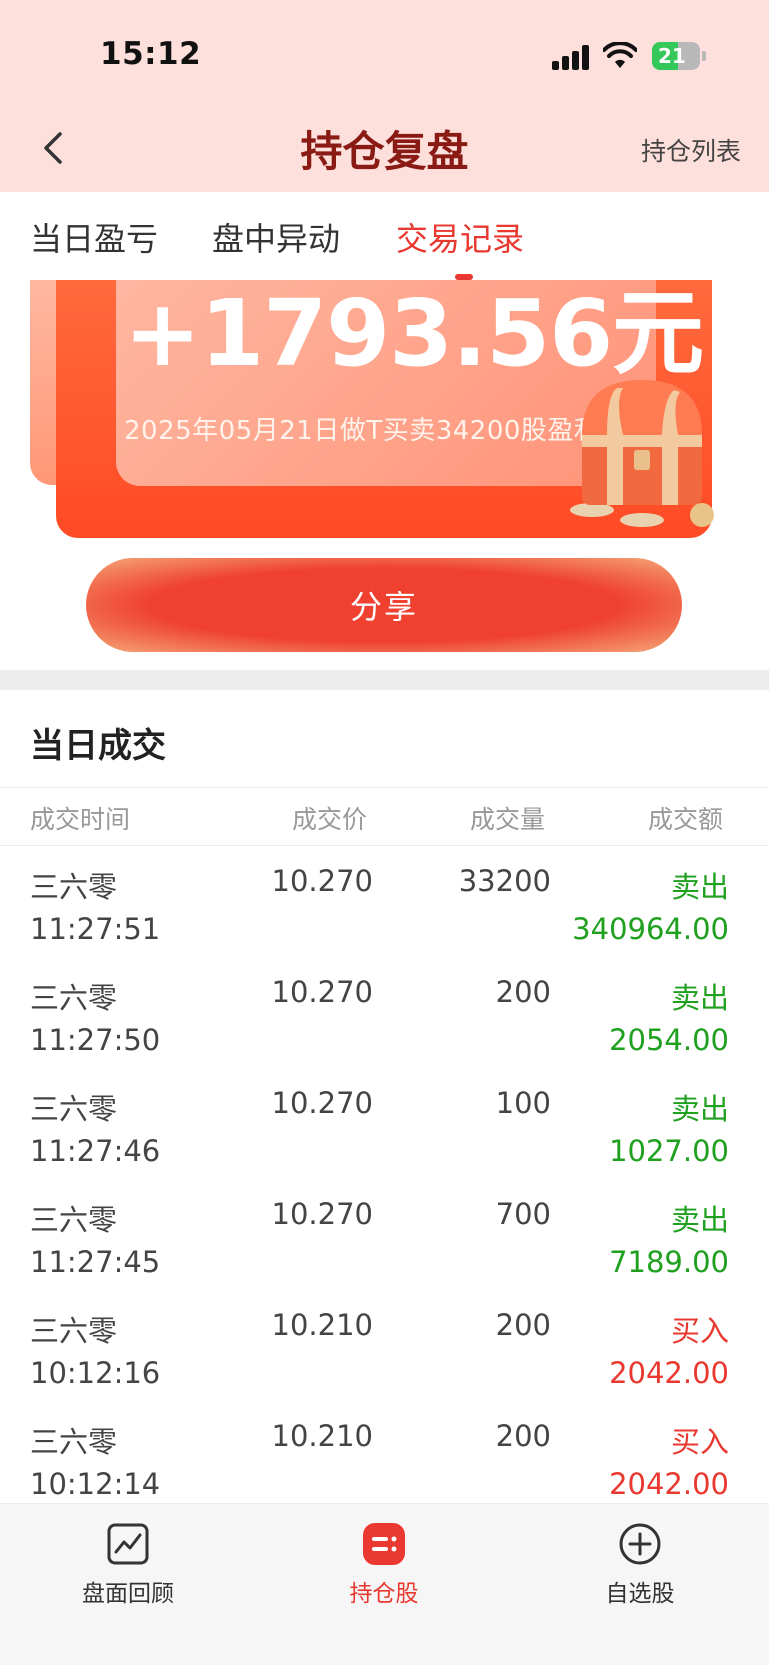 This screenshot has height=1665, width=769. Describe the element at coordinates (640, 1594) in the screenshot. I see `bottom-tab-label: 自选股` at that location.